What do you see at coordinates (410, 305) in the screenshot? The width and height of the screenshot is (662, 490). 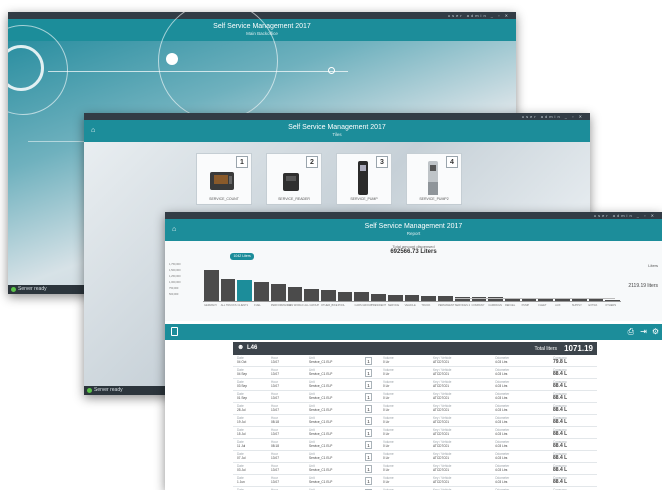 I see `x-tick-label: VEHICLE` at bounding box center [410, 305].